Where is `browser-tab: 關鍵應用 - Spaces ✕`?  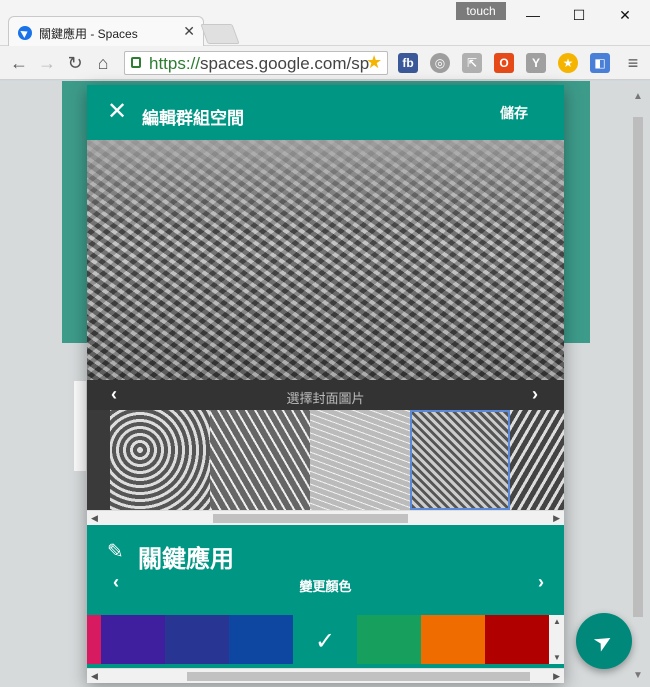
browser-tab: 關鍵應用 - Spaces ✕ is located at coordinates (106, 31).